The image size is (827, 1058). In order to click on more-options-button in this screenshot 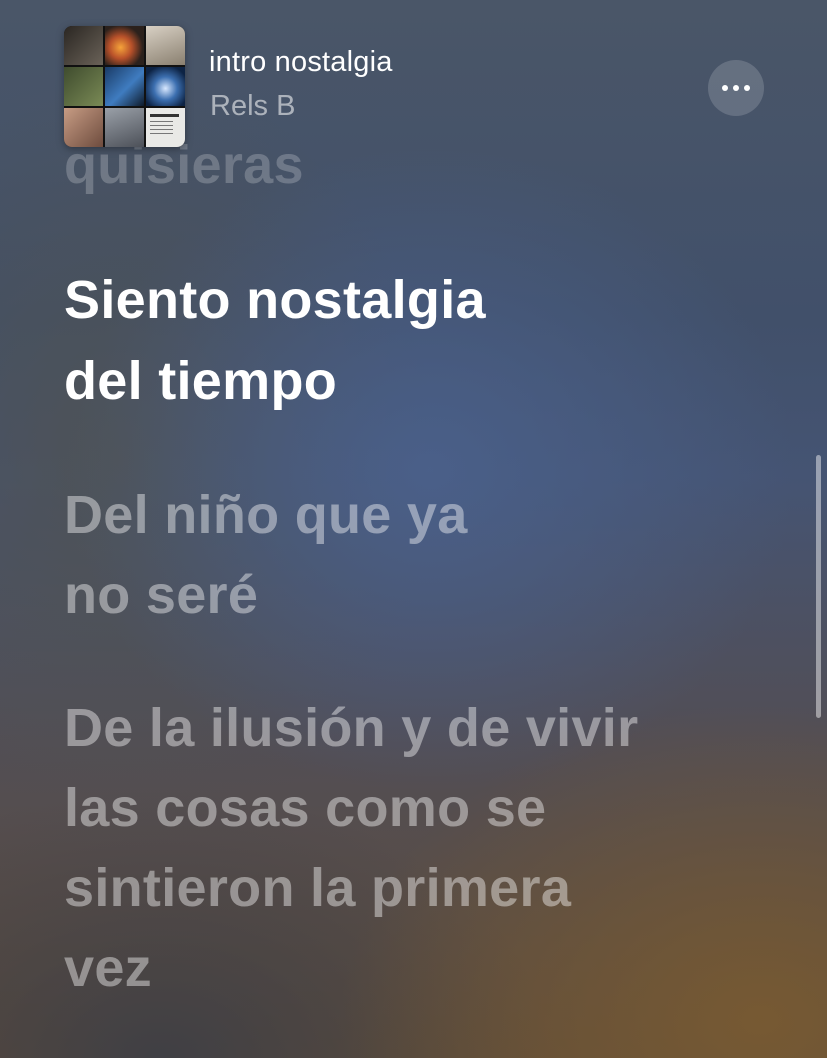, I will do `click(736, 88)`.